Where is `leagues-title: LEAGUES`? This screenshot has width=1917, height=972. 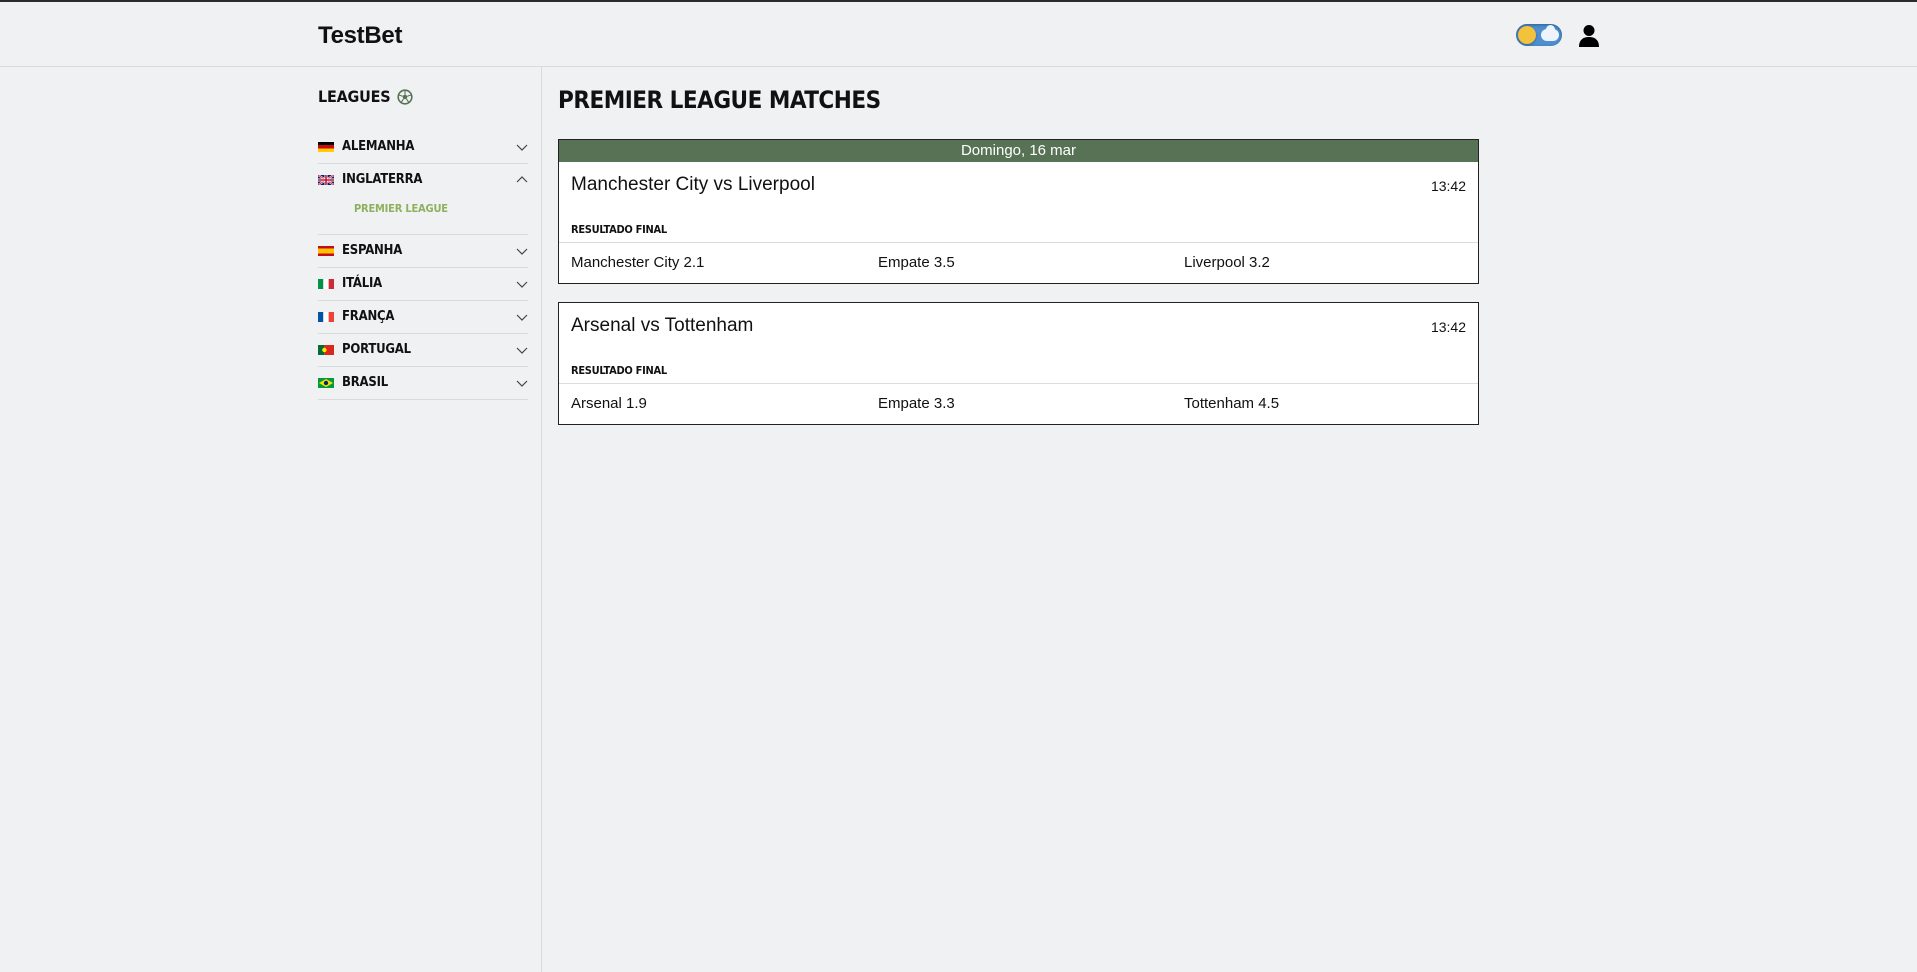
leagues-title: LEAGUES is located at coordinates (354, 96).